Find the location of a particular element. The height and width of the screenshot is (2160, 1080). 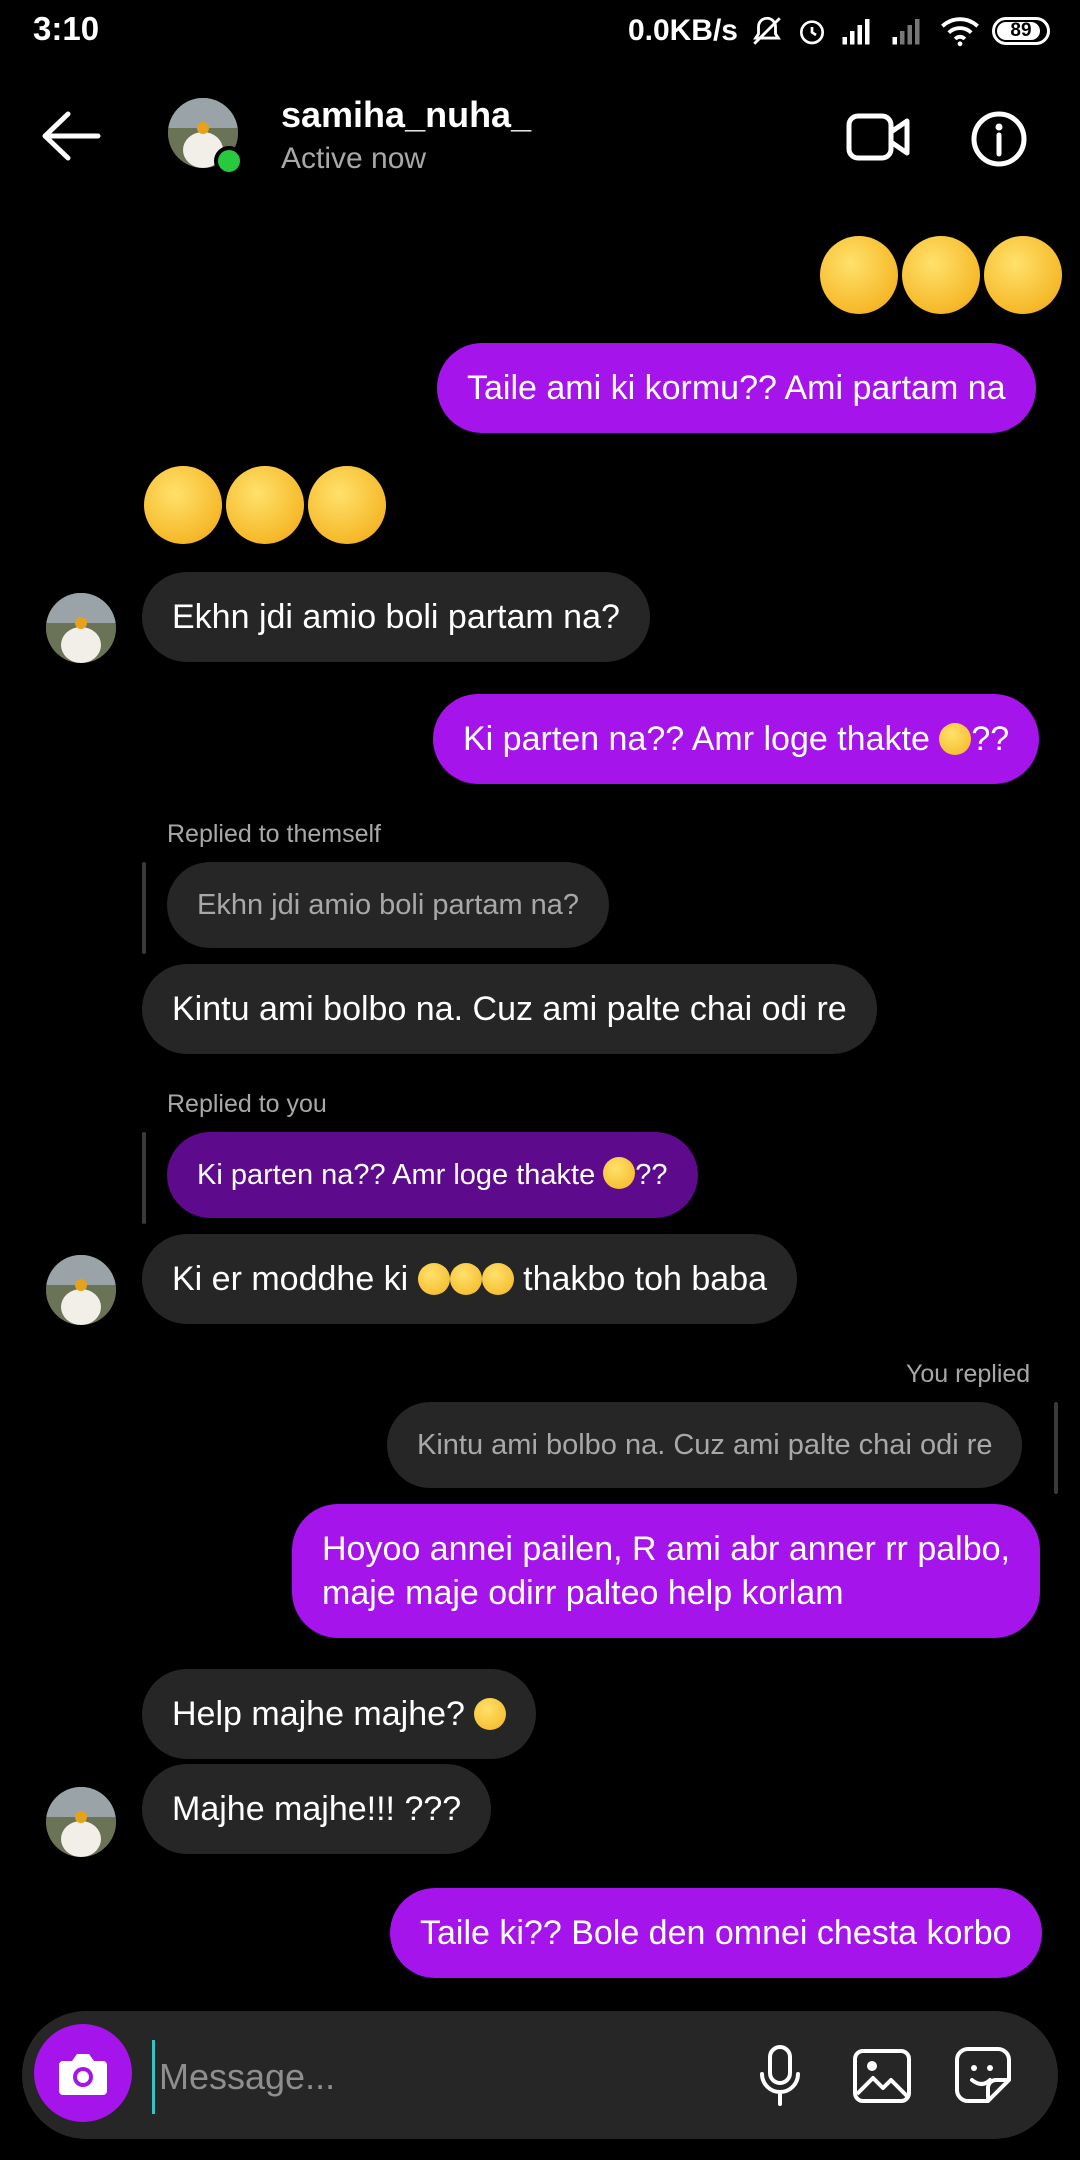

received-emoji-message is located at coordinates (265, 505).